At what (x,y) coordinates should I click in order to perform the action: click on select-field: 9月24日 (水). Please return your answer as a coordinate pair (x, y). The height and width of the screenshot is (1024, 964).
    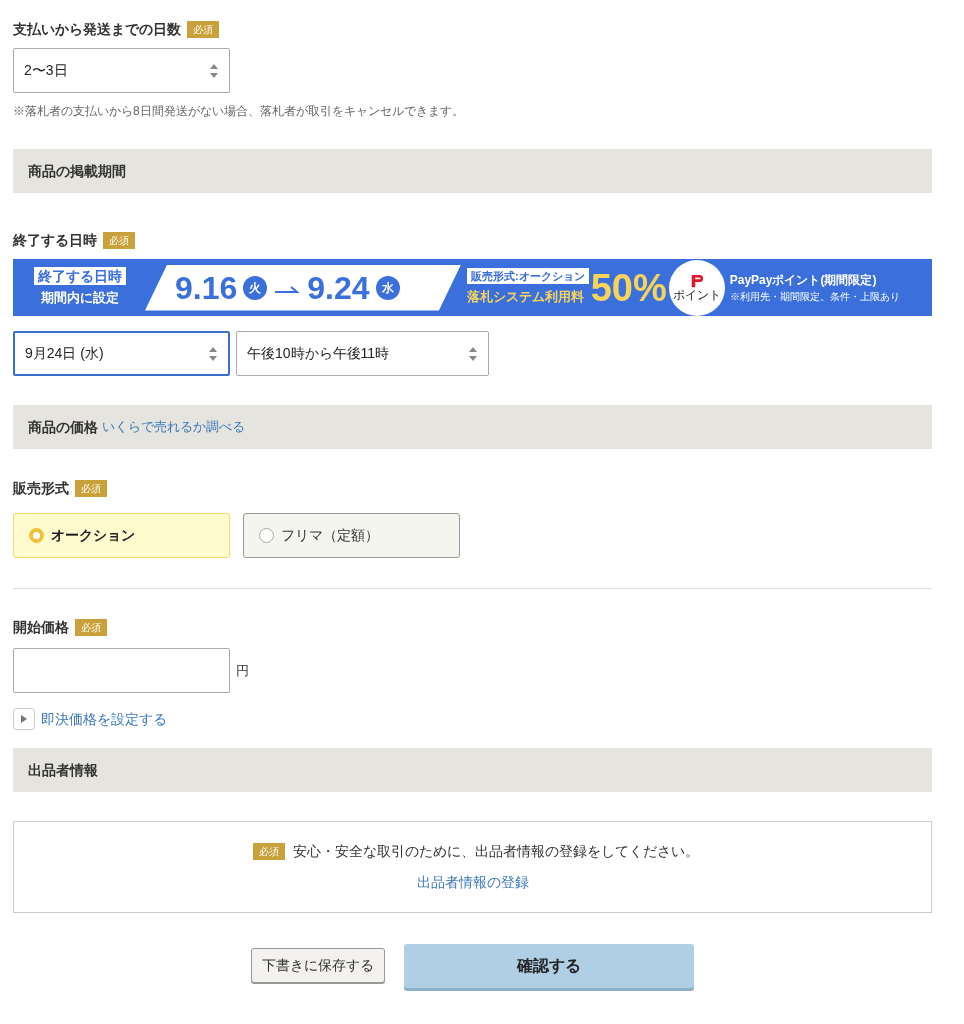
    Looking at the image, I should click on (121, 353).